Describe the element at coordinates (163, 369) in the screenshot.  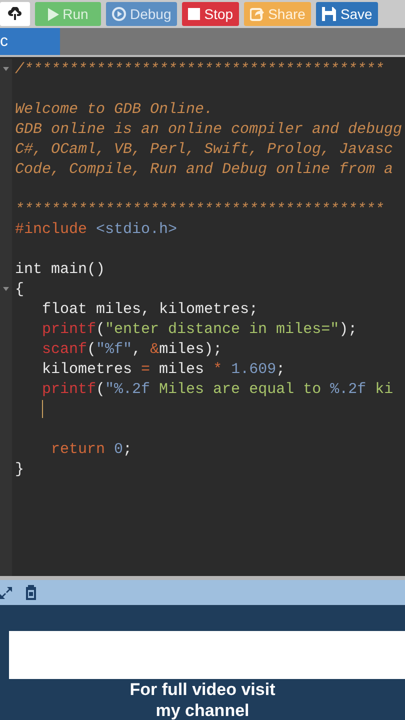
I see `code-line: kilometres = miles * 1.609;` at that location.